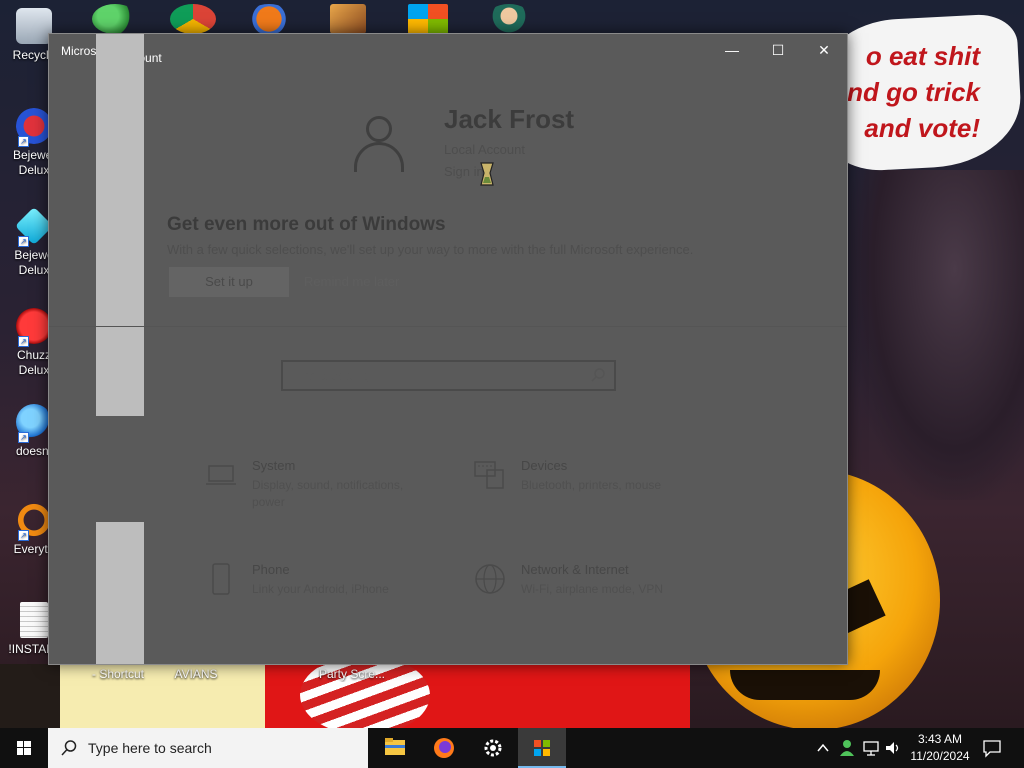  What do you see at coordinates (823, 748) in the screenshot?
I see `chevron-up-icon` at bounding box center [823, 748].